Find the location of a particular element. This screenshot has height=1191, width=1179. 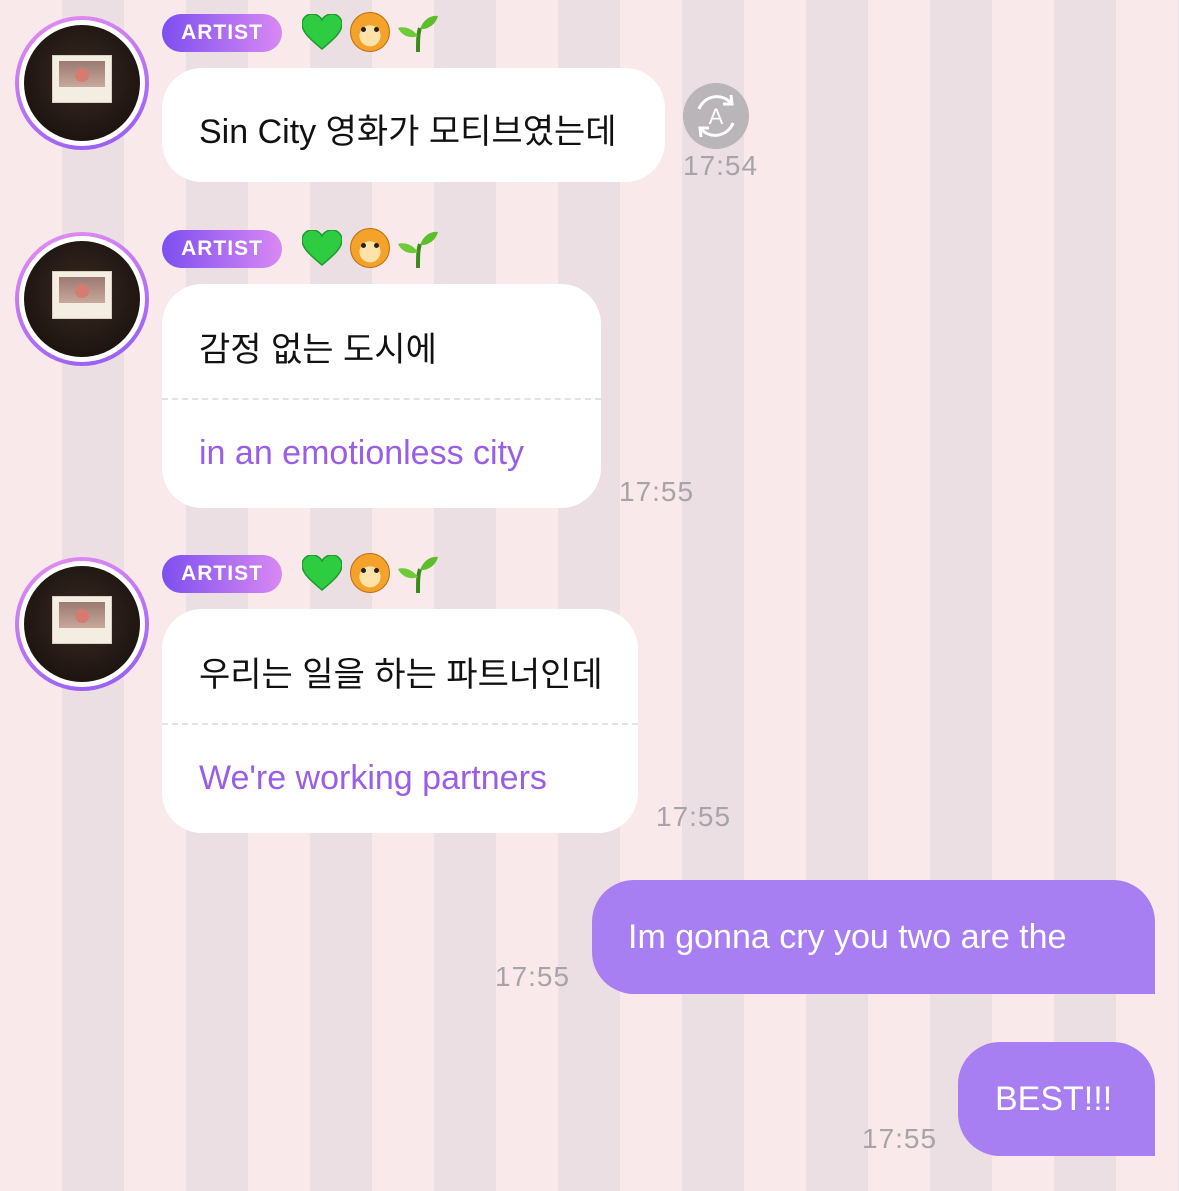

sent-message-bubble: BEST!!! is located at coordinates (1056, 1099).